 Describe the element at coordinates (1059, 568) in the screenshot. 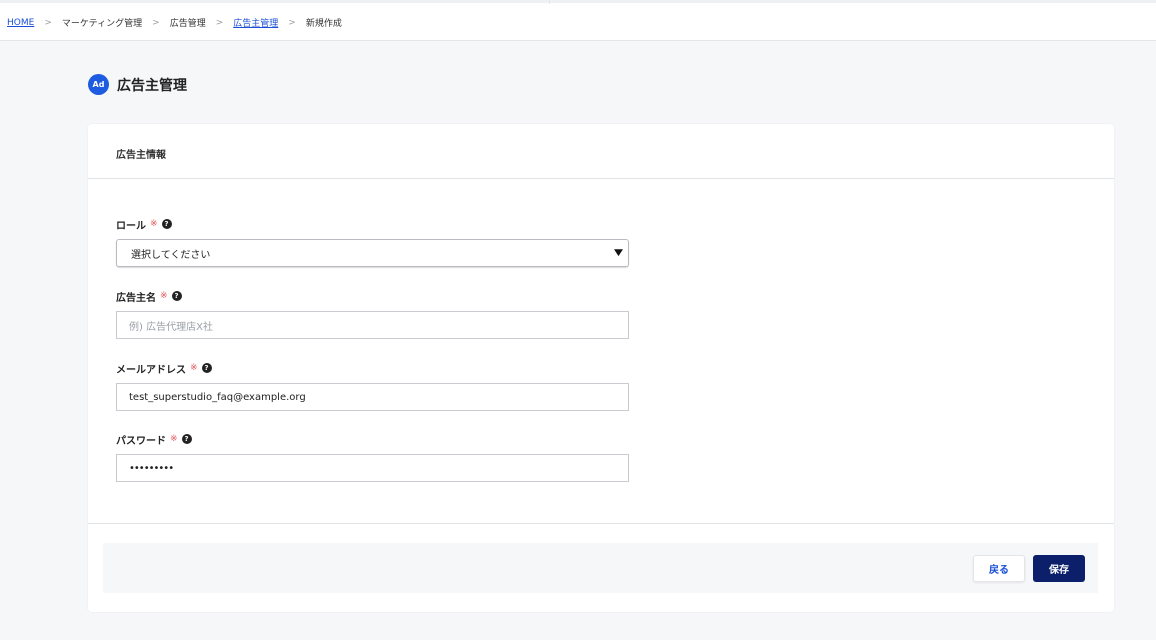

I see `save-button: 保存` at that location.